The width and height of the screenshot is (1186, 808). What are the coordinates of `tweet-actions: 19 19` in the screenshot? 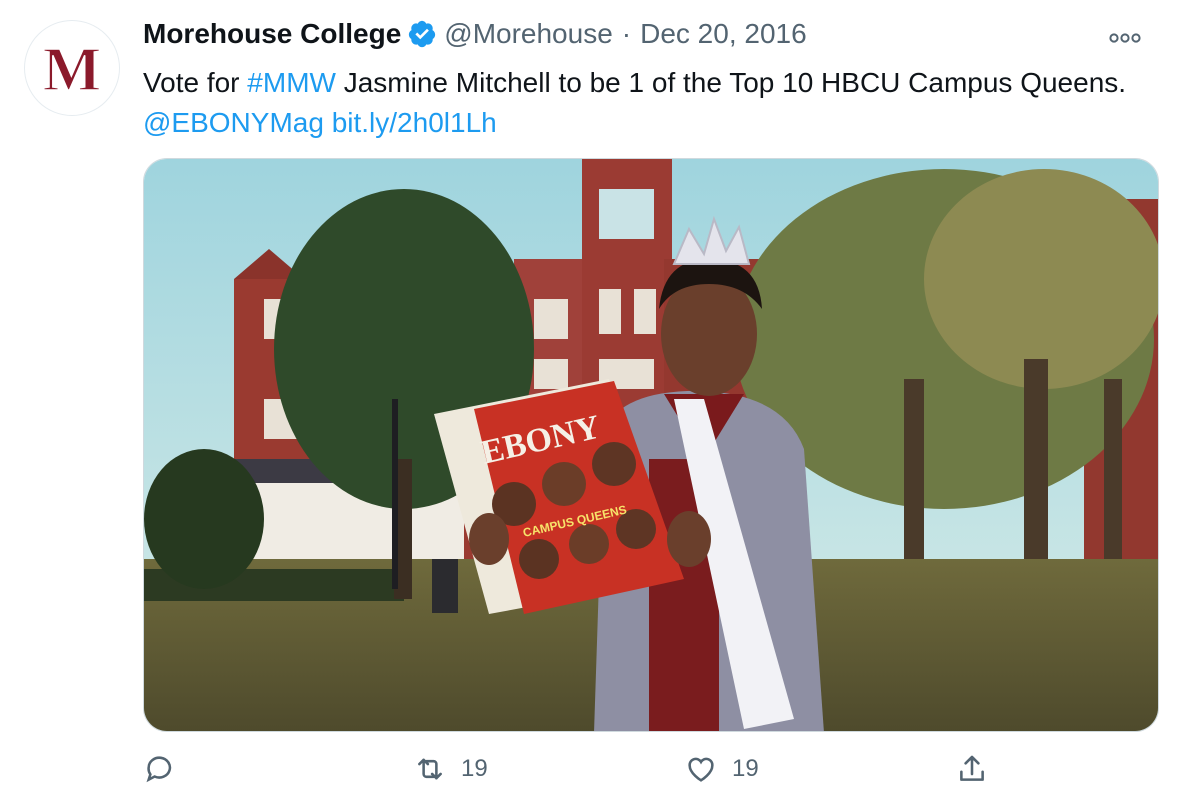 It's located at (651, 772).